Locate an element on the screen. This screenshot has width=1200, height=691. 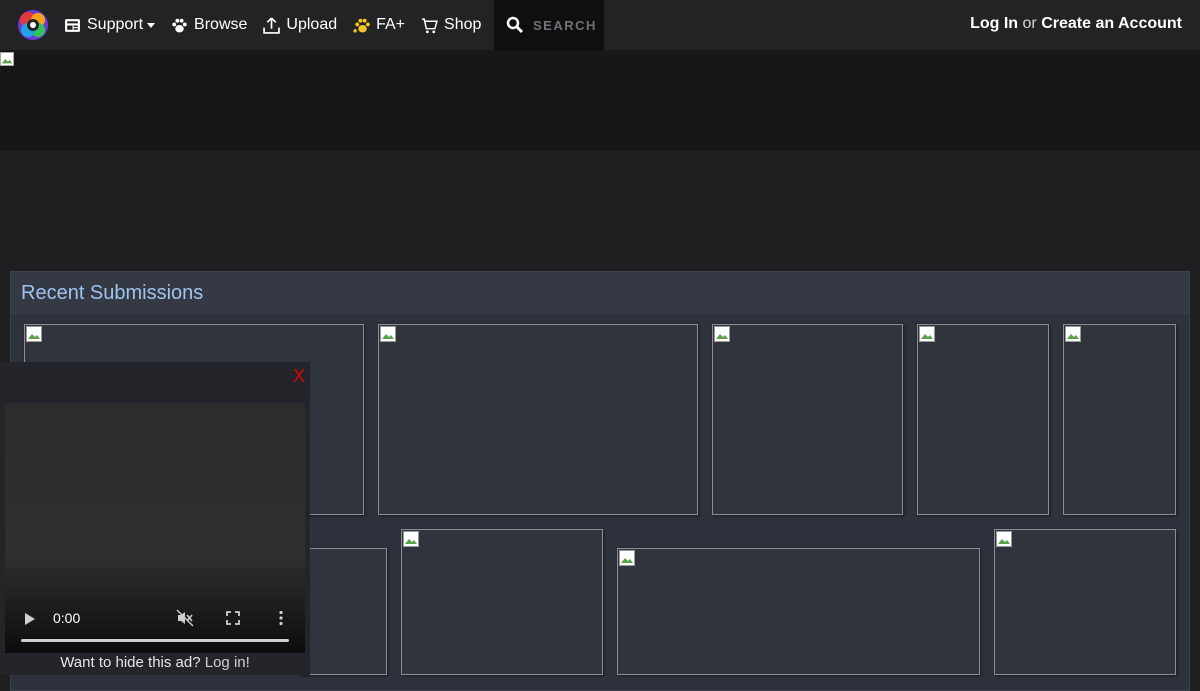
banner-area is located at coordinates (600, 100).